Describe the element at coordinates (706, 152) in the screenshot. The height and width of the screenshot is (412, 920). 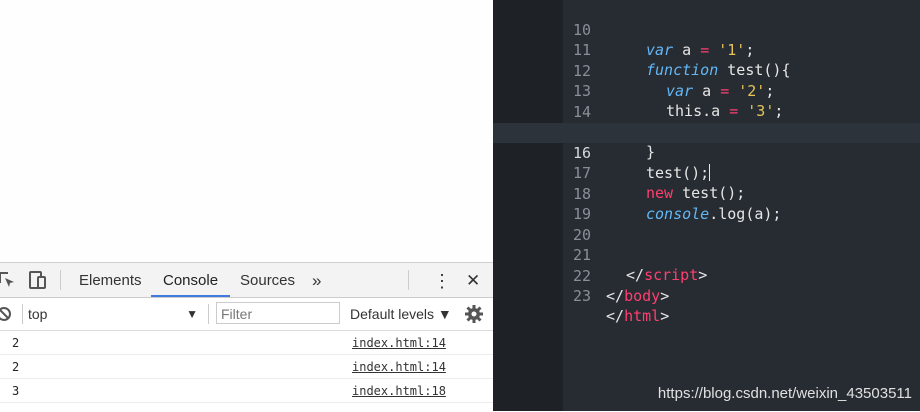
I see `code-line-active: 16 test();` at that location.